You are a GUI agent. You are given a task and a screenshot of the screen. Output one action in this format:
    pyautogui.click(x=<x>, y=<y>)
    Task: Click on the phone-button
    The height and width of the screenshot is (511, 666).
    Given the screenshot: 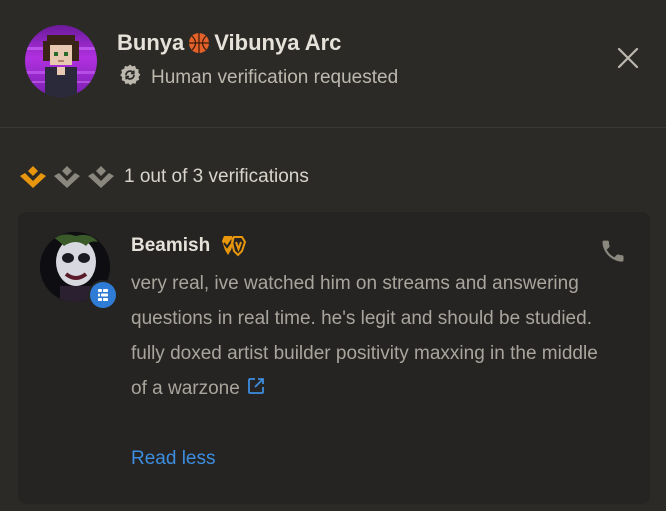 What is the action you would take?
    pyautogui.click(x=613, y=251)
    